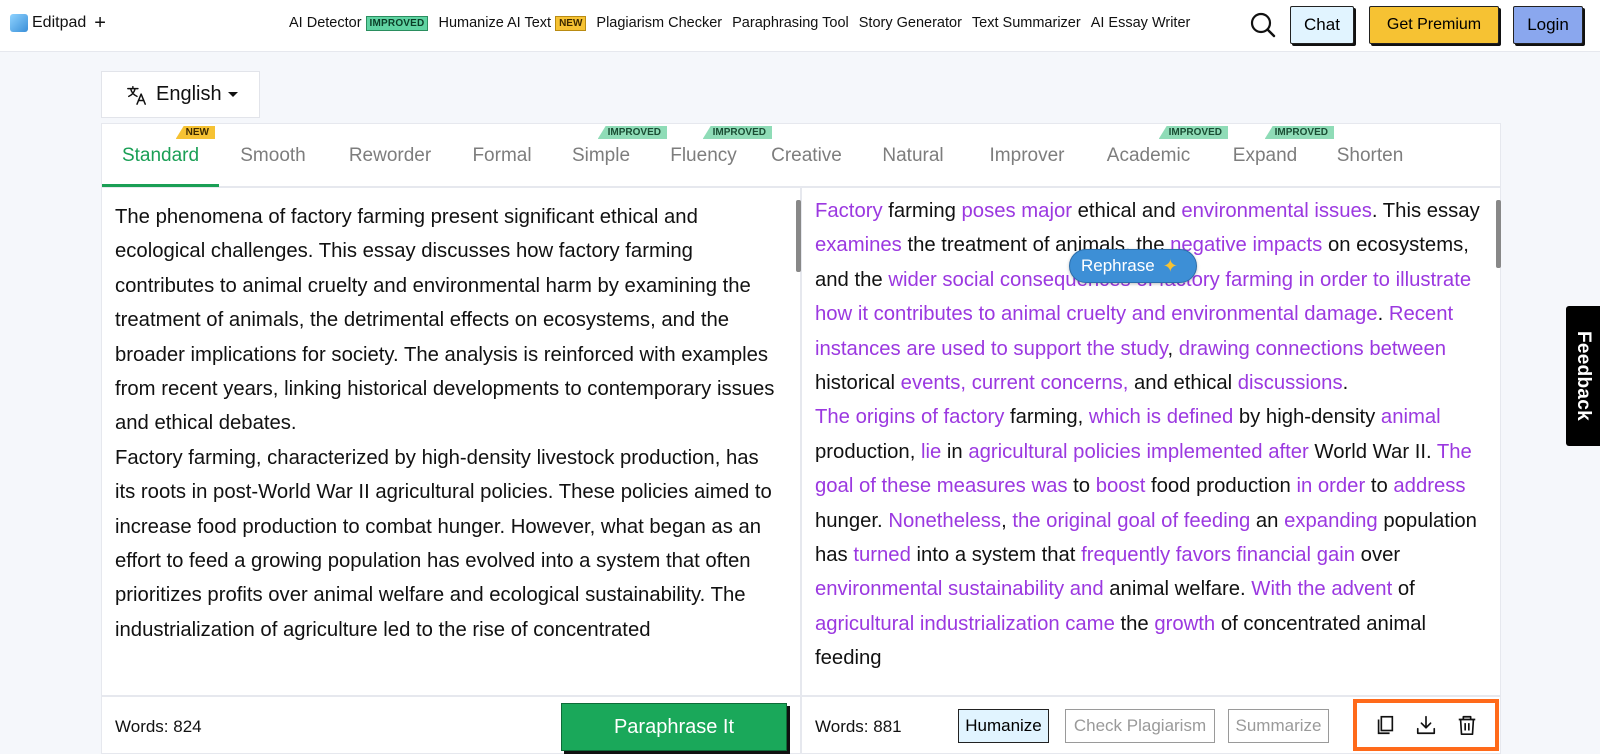 This screenshot has width=1600, height=754. What do you see at coordinates (1322, 25) in the screenshot?
I see `chat-button: Chat` at bounding box center [1322, 25].